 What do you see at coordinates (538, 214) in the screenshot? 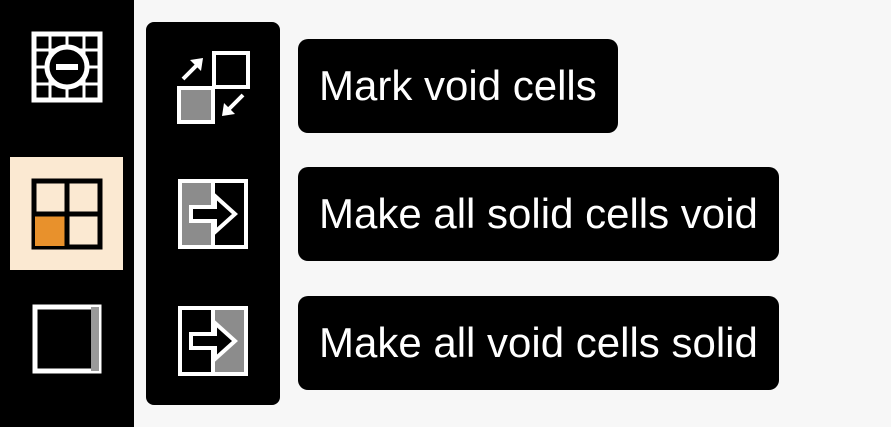
I see `make-solid-cells-void-tooltip: Make all solid cells void` at bounding box center [538, 214].